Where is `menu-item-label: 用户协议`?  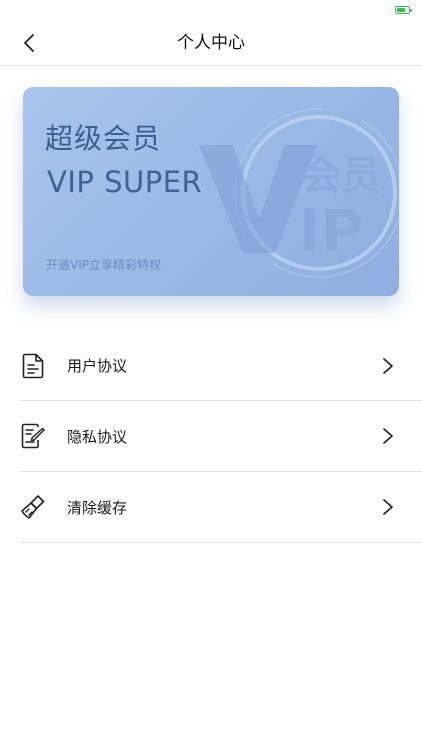 menu-item-label: 用户协议 is located at coordinates (97, 366).